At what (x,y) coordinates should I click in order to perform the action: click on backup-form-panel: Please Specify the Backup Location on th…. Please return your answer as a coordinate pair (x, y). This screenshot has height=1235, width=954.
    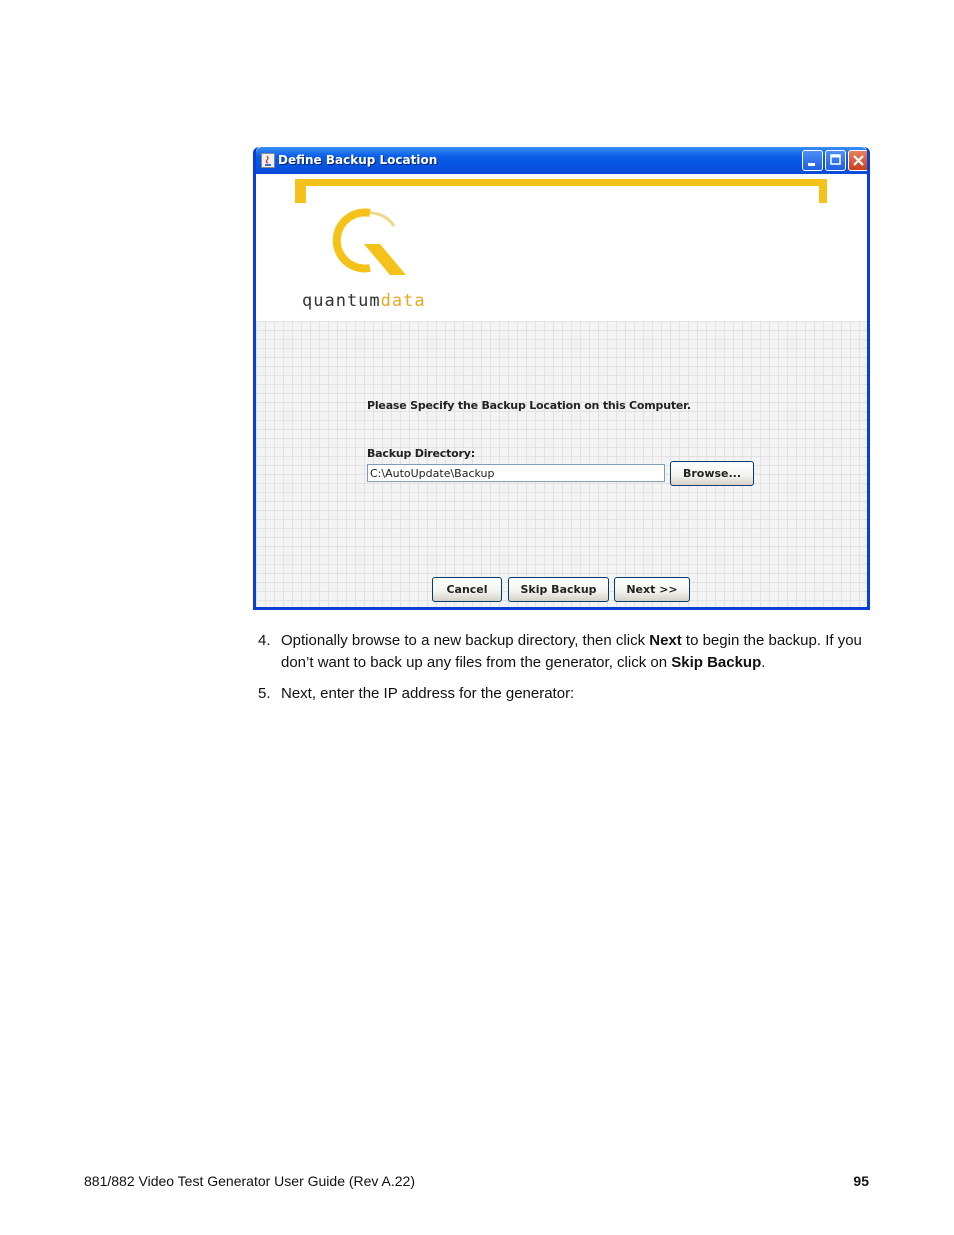
    Looking at the image, I should click on (561, 464).